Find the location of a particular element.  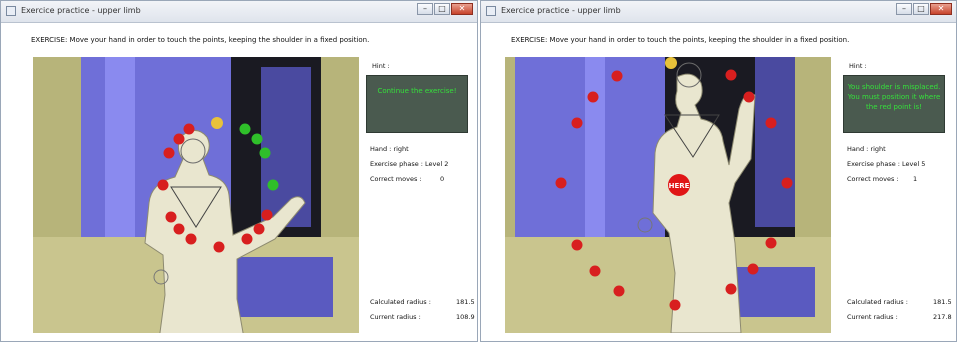

correct-moves-value: 1 is located at coordinates (915, 179).